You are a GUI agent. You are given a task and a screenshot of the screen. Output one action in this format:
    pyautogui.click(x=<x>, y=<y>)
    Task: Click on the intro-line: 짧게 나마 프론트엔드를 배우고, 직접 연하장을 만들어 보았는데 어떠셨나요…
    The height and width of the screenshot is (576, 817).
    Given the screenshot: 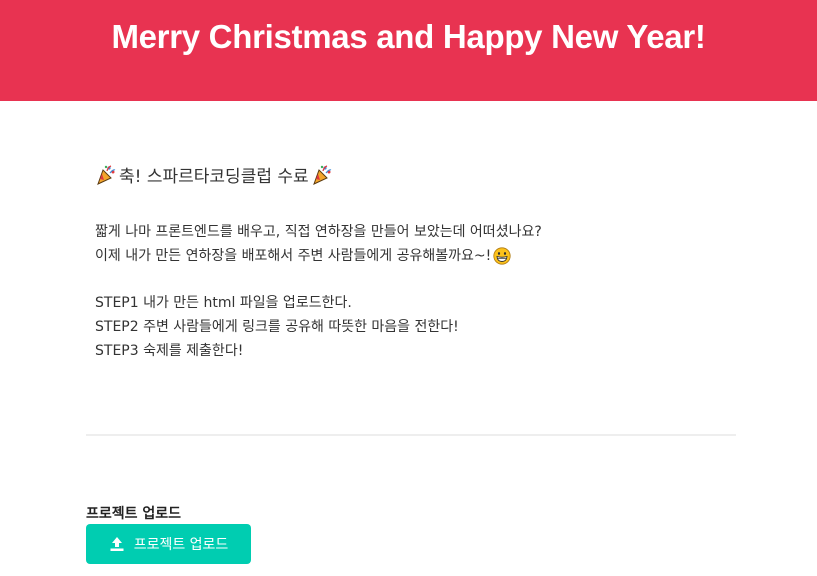 What is the action you would take?
    pyautogui.click(x=318, y=232)
    